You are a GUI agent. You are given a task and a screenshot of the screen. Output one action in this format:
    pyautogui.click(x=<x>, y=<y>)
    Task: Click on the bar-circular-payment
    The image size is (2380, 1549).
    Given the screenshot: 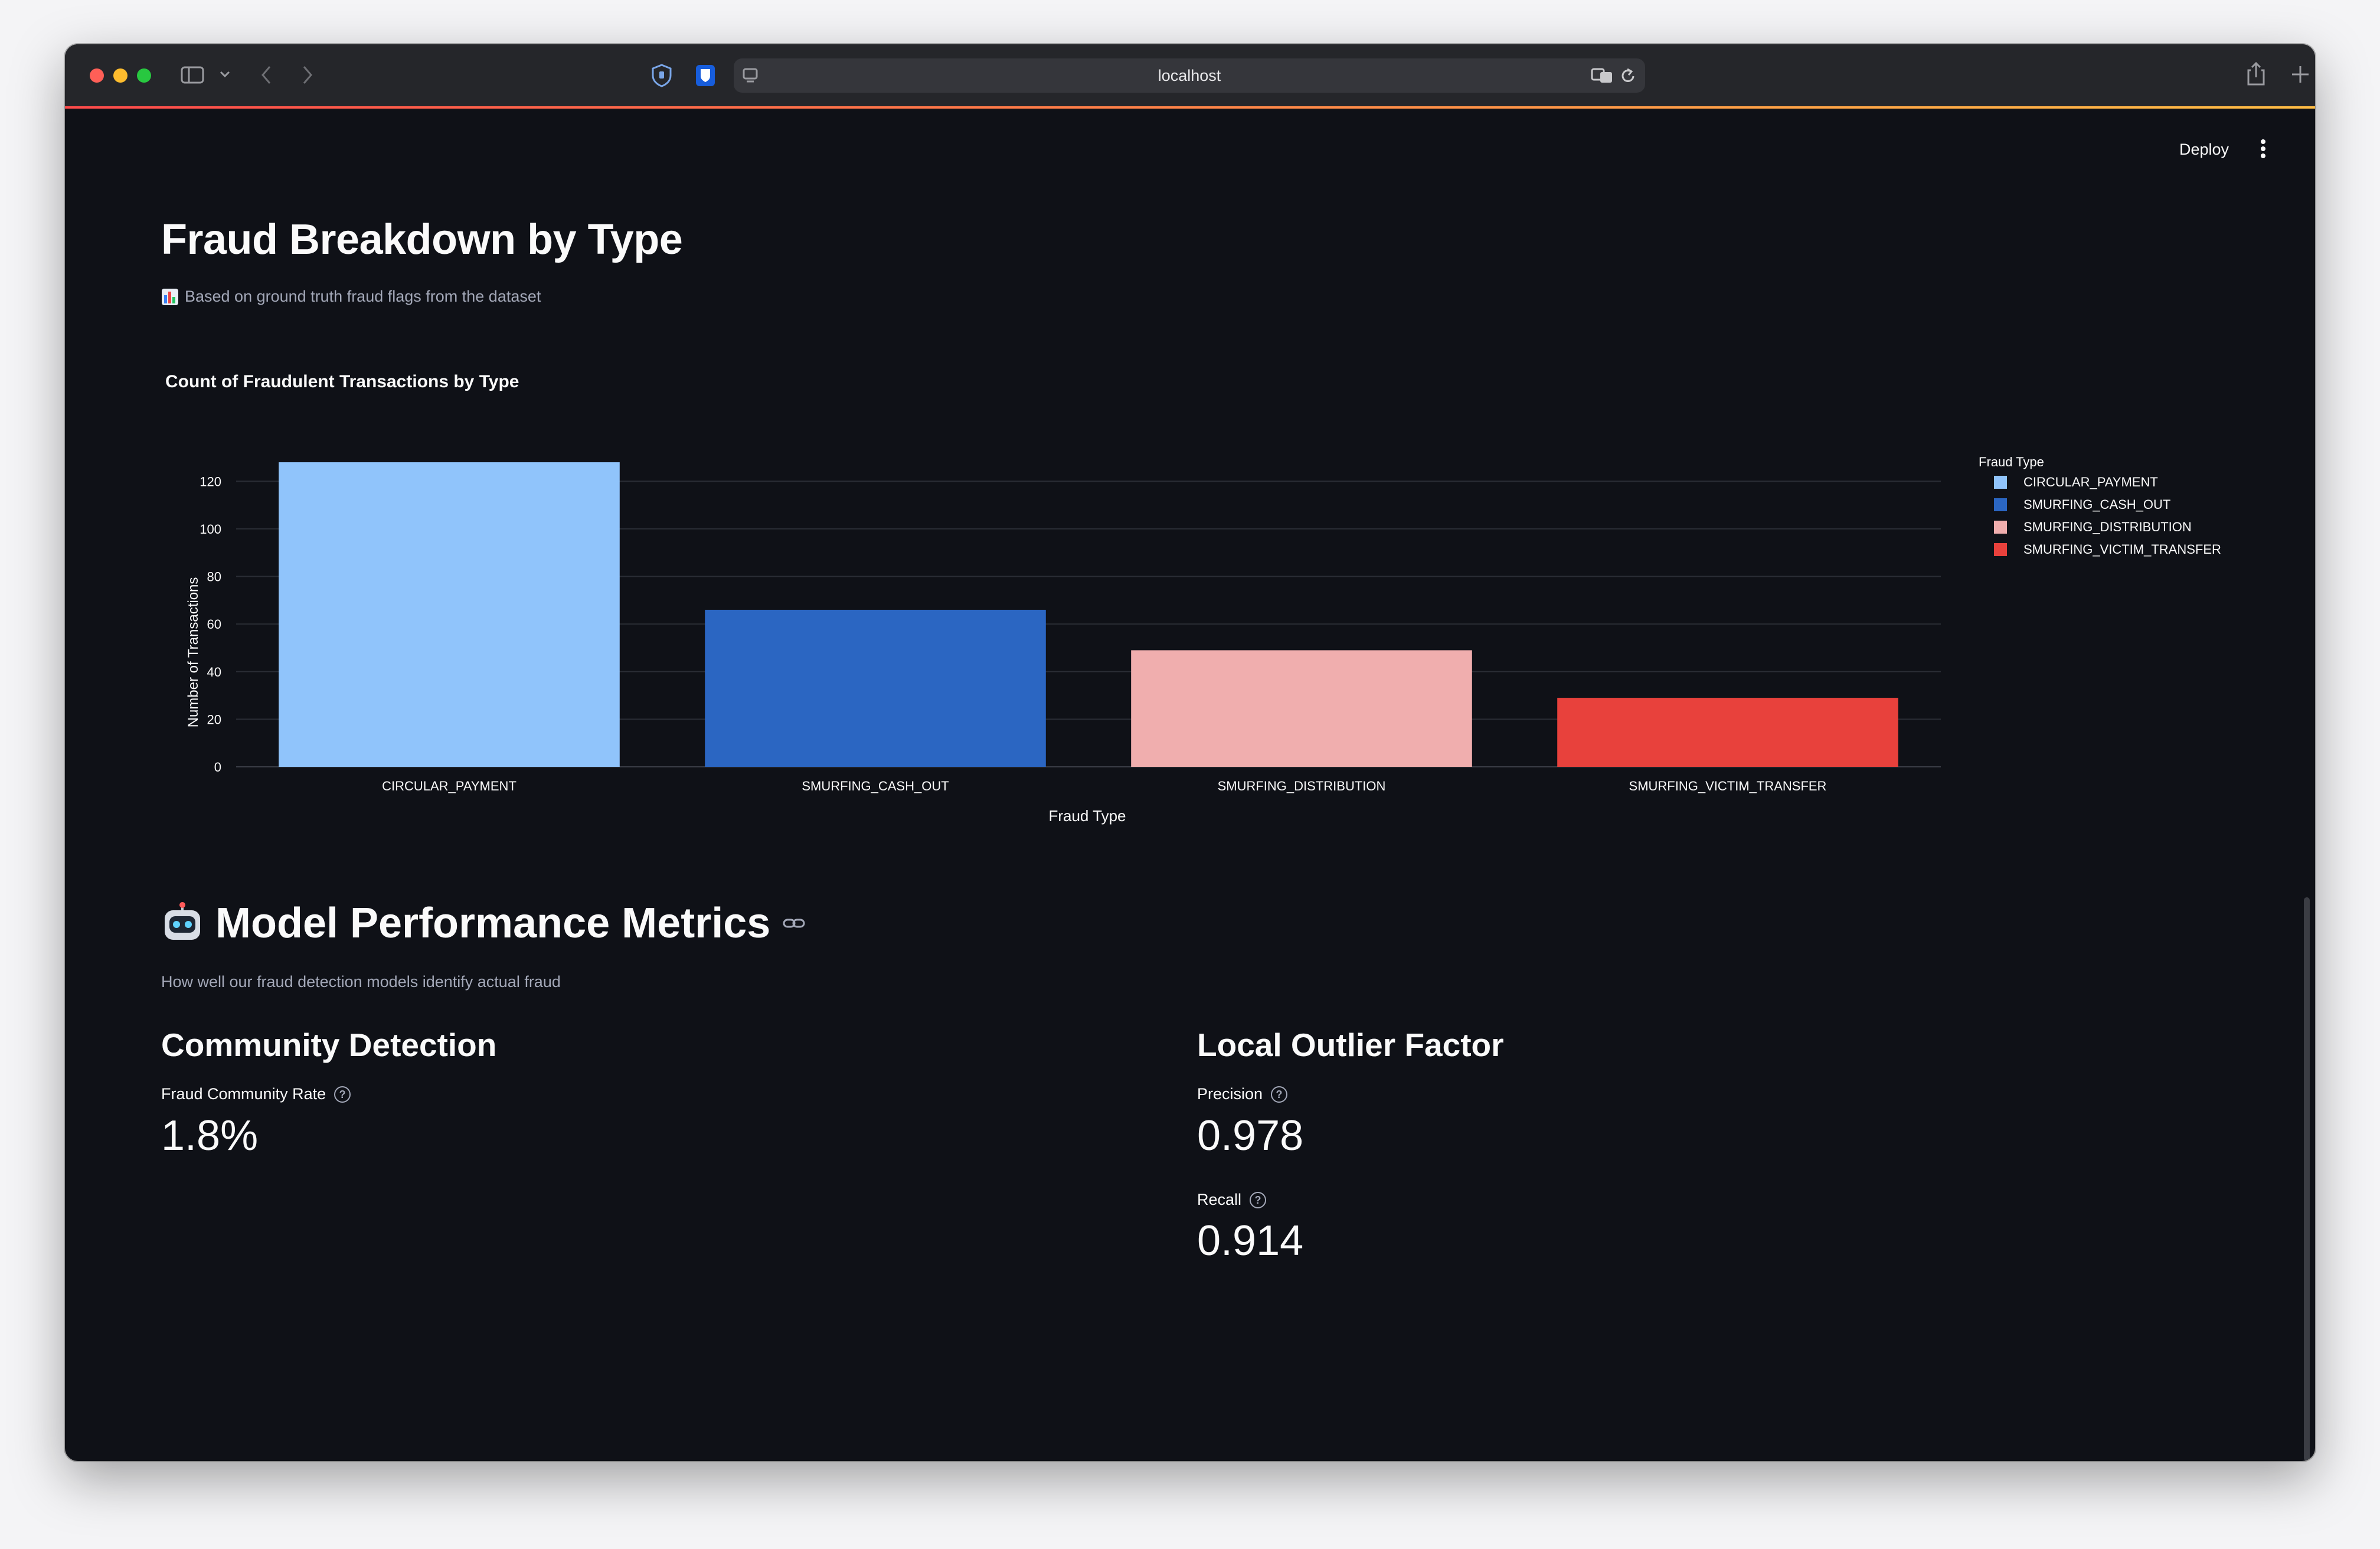 What is the action you would take?
    pyautogui.click(x=449, y=614)
    